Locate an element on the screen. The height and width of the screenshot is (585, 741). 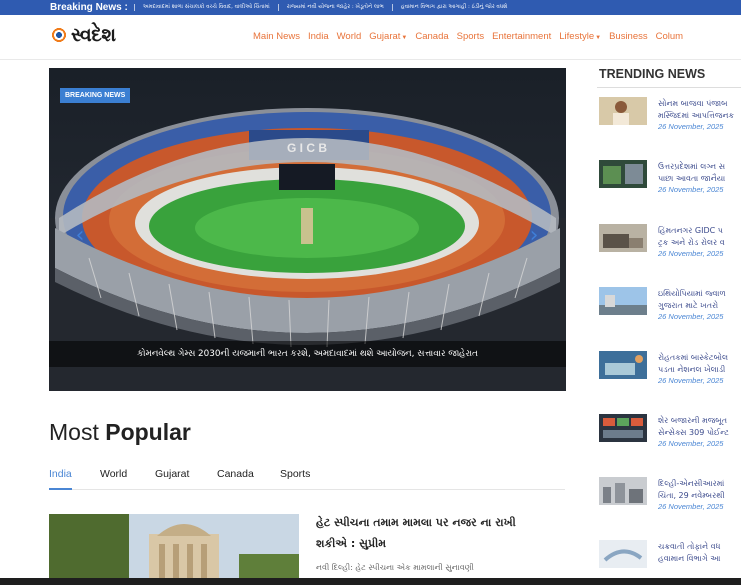
chevron-left-icon: ‹ is located at coordinates (80, 236).